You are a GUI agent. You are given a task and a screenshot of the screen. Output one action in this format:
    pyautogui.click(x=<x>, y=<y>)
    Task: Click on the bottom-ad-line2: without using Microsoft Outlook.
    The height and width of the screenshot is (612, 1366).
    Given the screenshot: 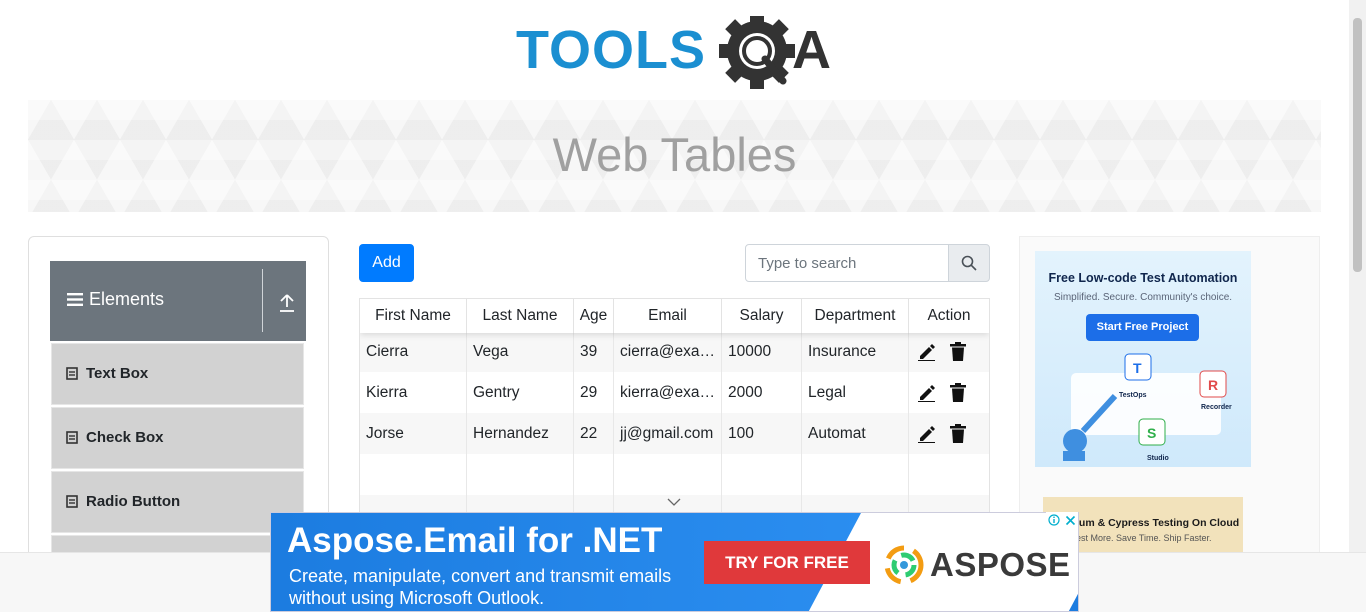 What is the action you would take?
    pyautogui.click(x=417, y=598)
    